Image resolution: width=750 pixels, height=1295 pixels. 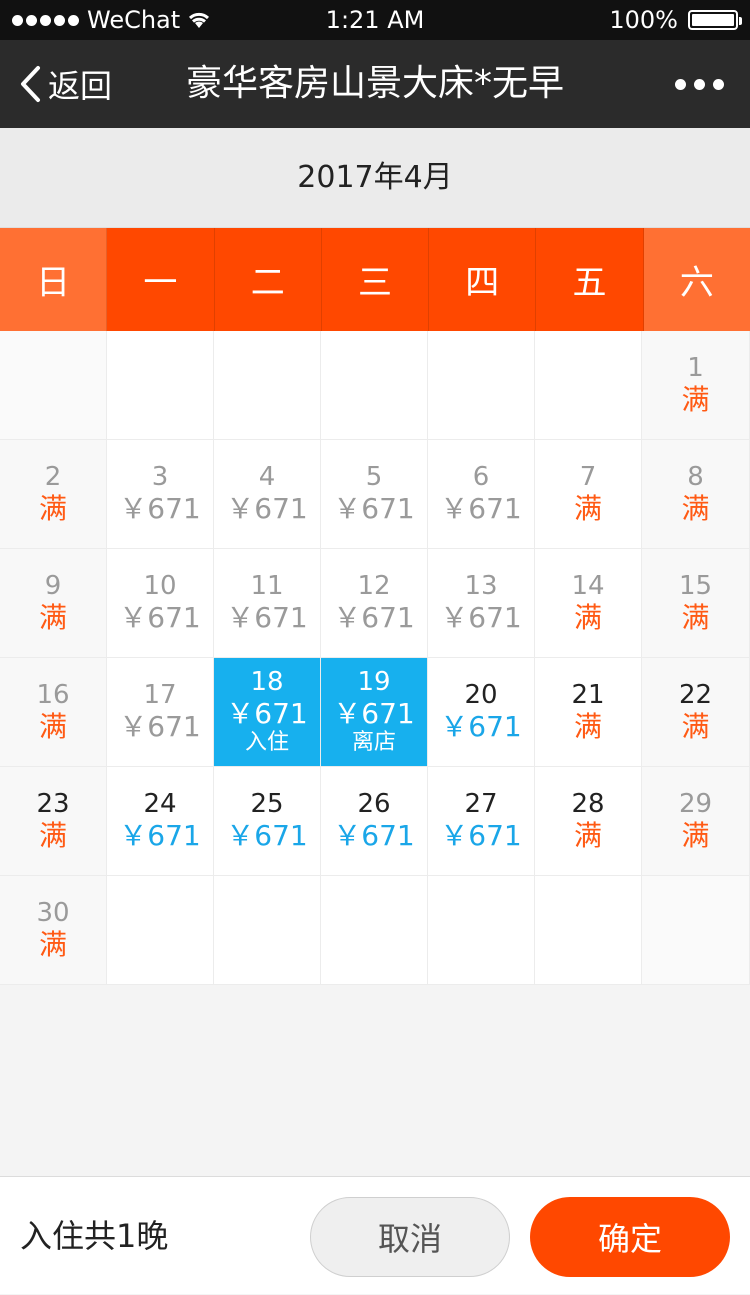 I want to click on chevron-left-icon, so click(x=30, y=84).